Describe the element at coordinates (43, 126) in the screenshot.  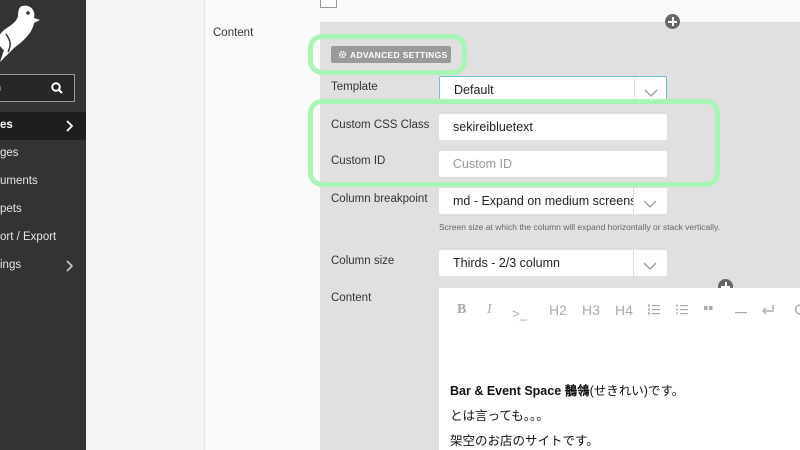
I see `sidebar-item-pages: es` at that location.